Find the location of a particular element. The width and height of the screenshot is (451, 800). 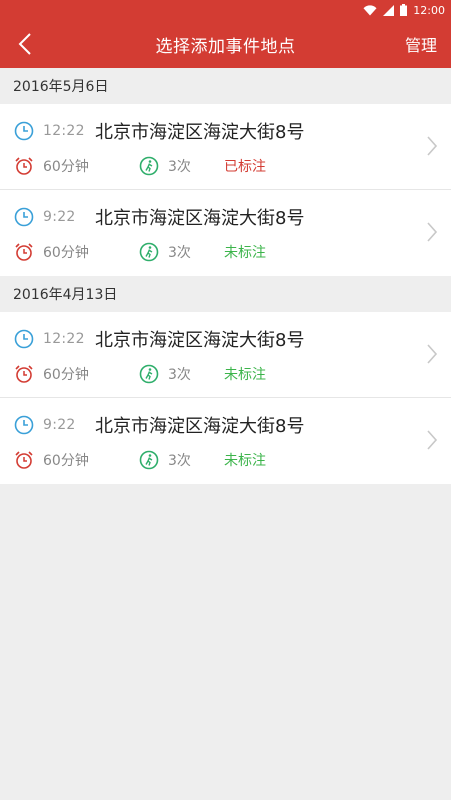

battery-icon is located at coordinates (404, 10).